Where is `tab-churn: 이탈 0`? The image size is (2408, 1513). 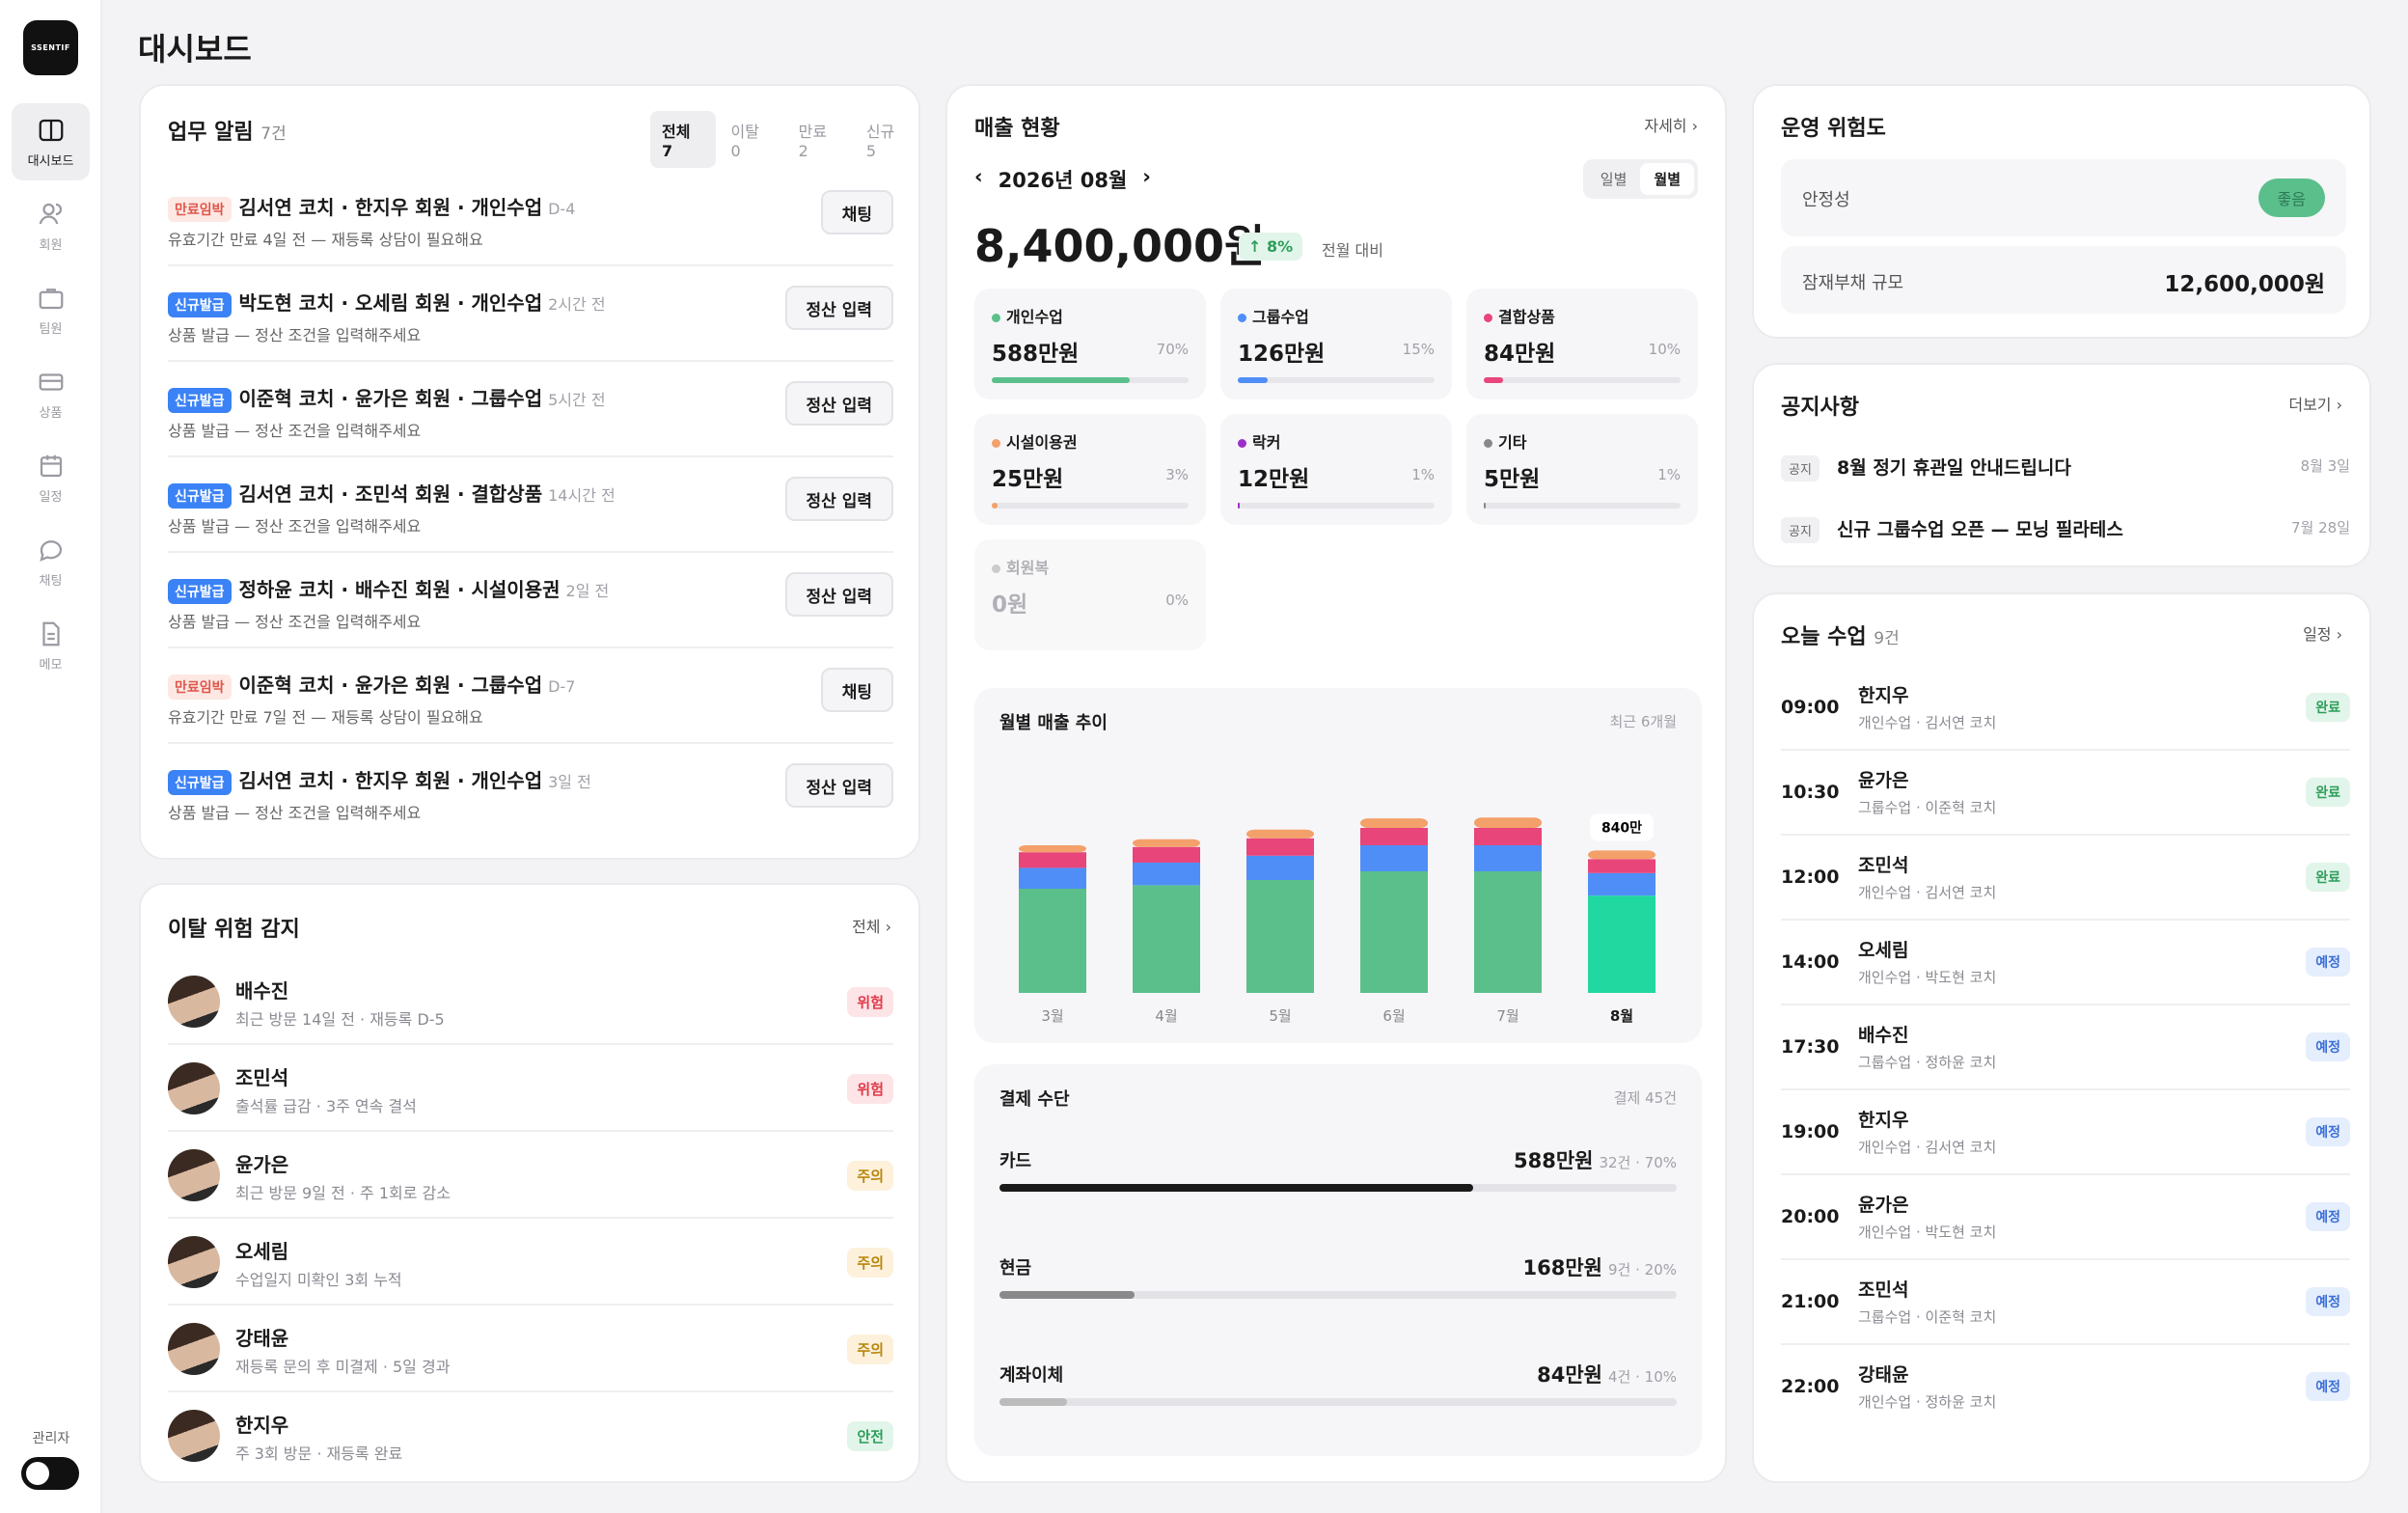 tab-churn: 이탈 0 is located at coordinates (751, 139).